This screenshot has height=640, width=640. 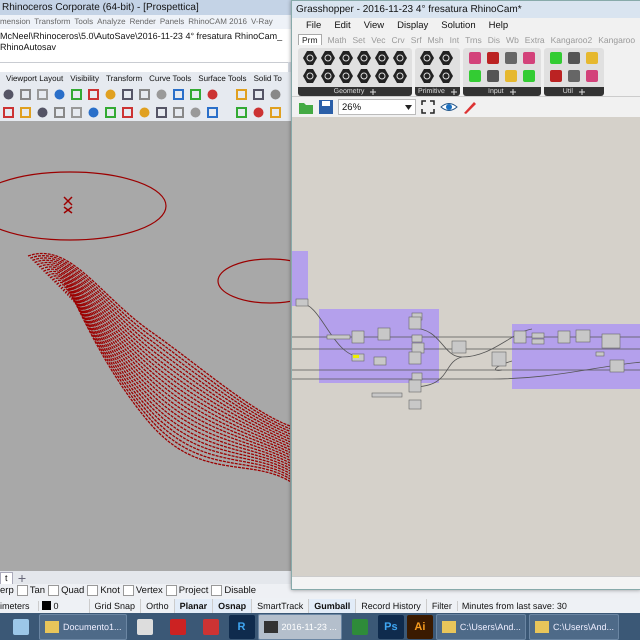 What do you see at coordinates (84, 21) in the screenshot?
I see `menu-item: Tools` at bounding box center [84, 21].